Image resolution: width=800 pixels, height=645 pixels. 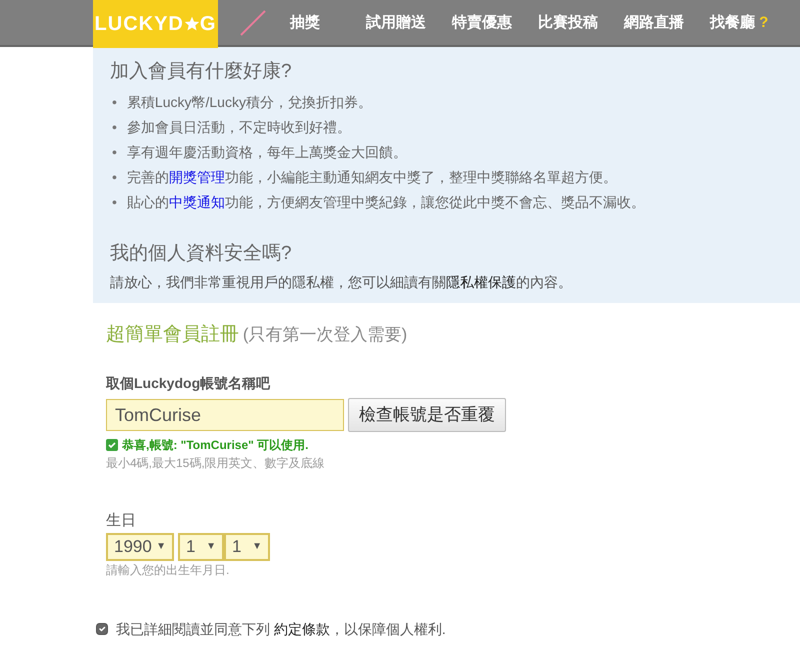 What do you see at coordinates (481, 282) in the screenshot?
I see `link: 隱私權保護` at bounding box center [481, 282].